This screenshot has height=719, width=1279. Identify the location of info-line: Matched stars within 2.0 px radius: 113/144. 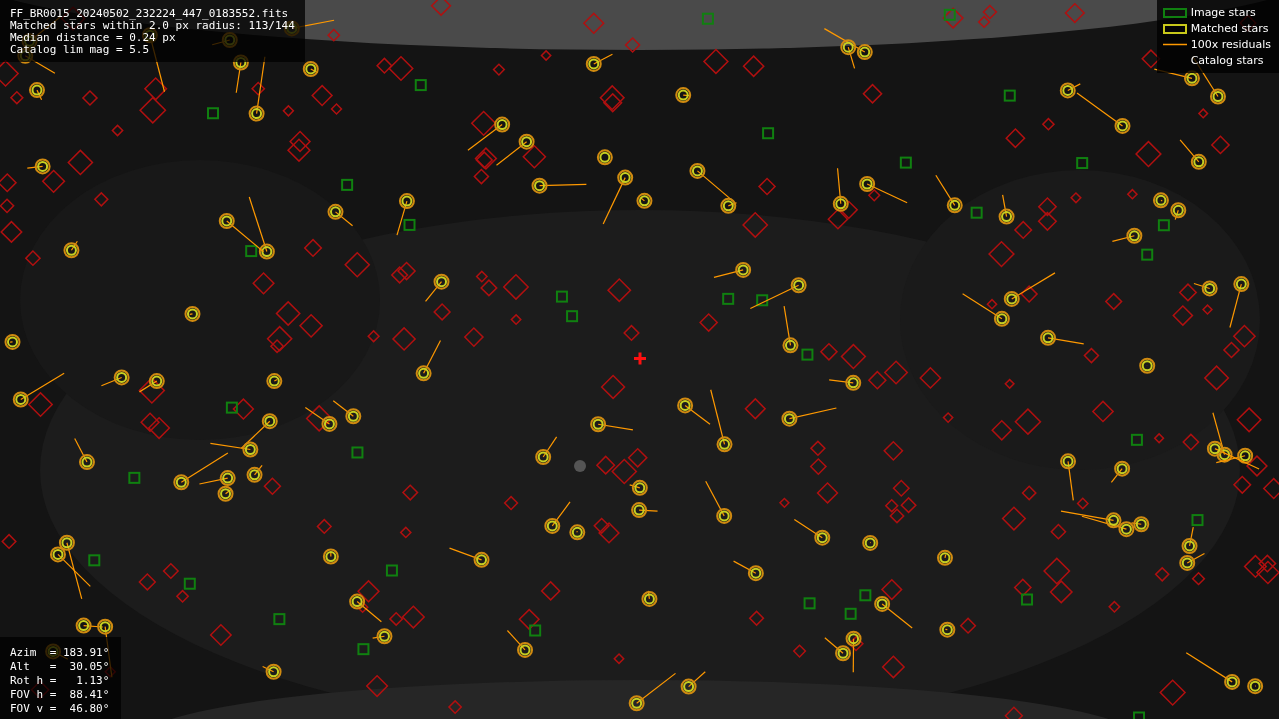
(152, 26).